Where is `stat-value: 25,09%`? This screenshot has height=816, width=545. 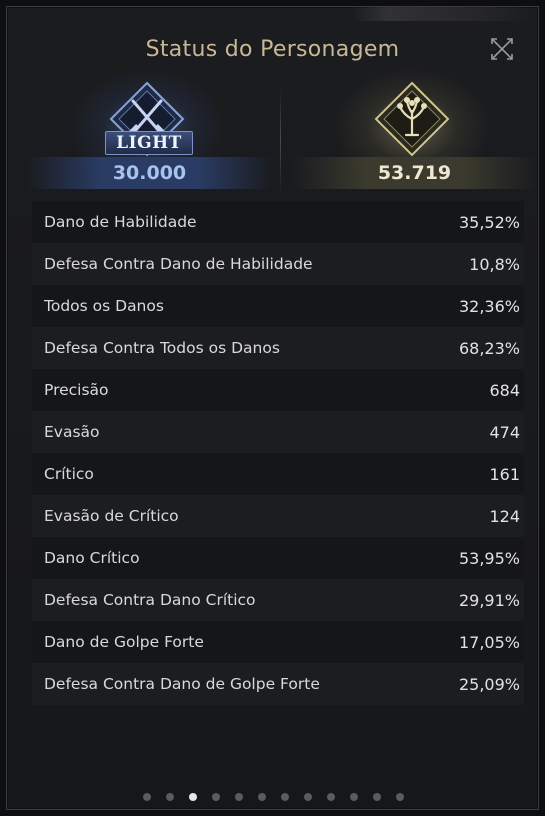 stat-value: 25,09% is located at coordinates (489, 684).